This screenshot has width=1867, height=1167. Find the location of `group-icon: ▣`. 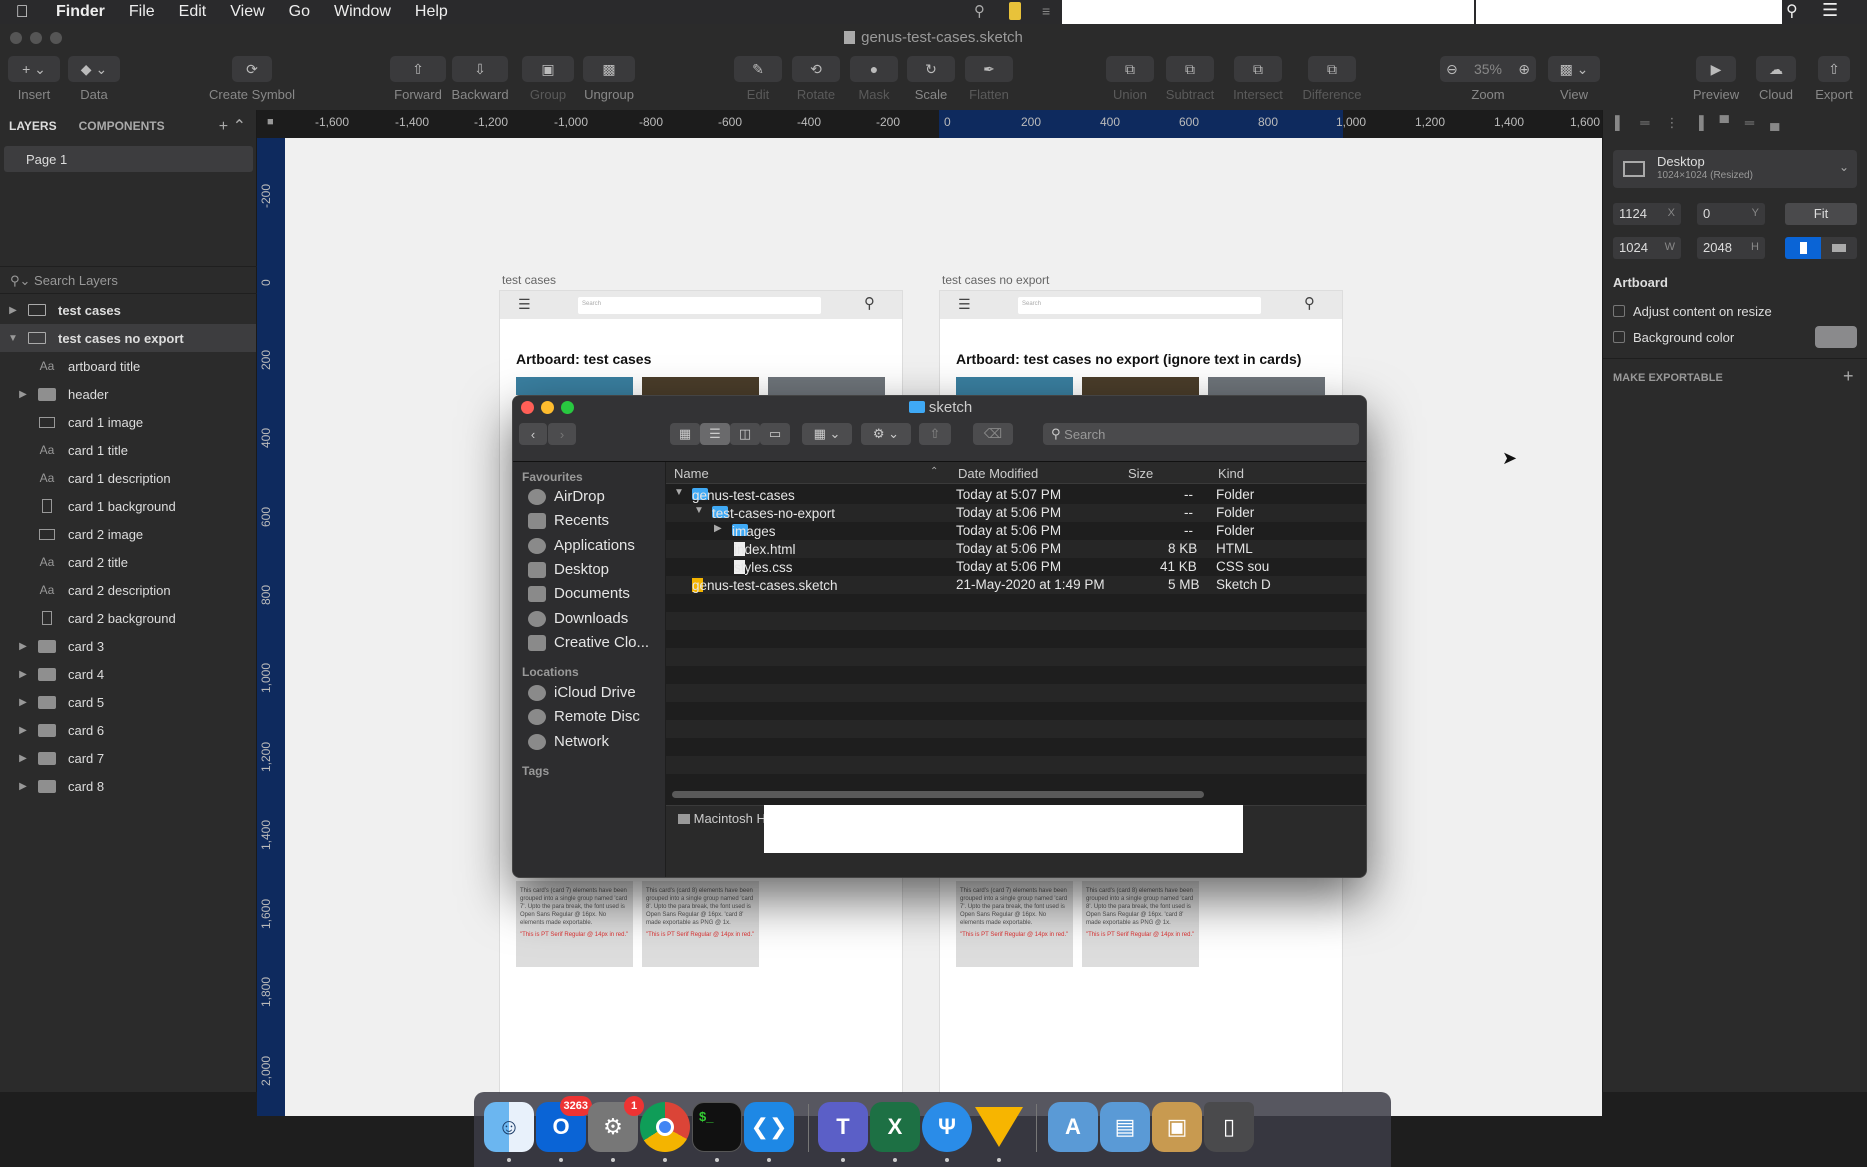

group-icon: ▣ is located at coordinates (548, 69).